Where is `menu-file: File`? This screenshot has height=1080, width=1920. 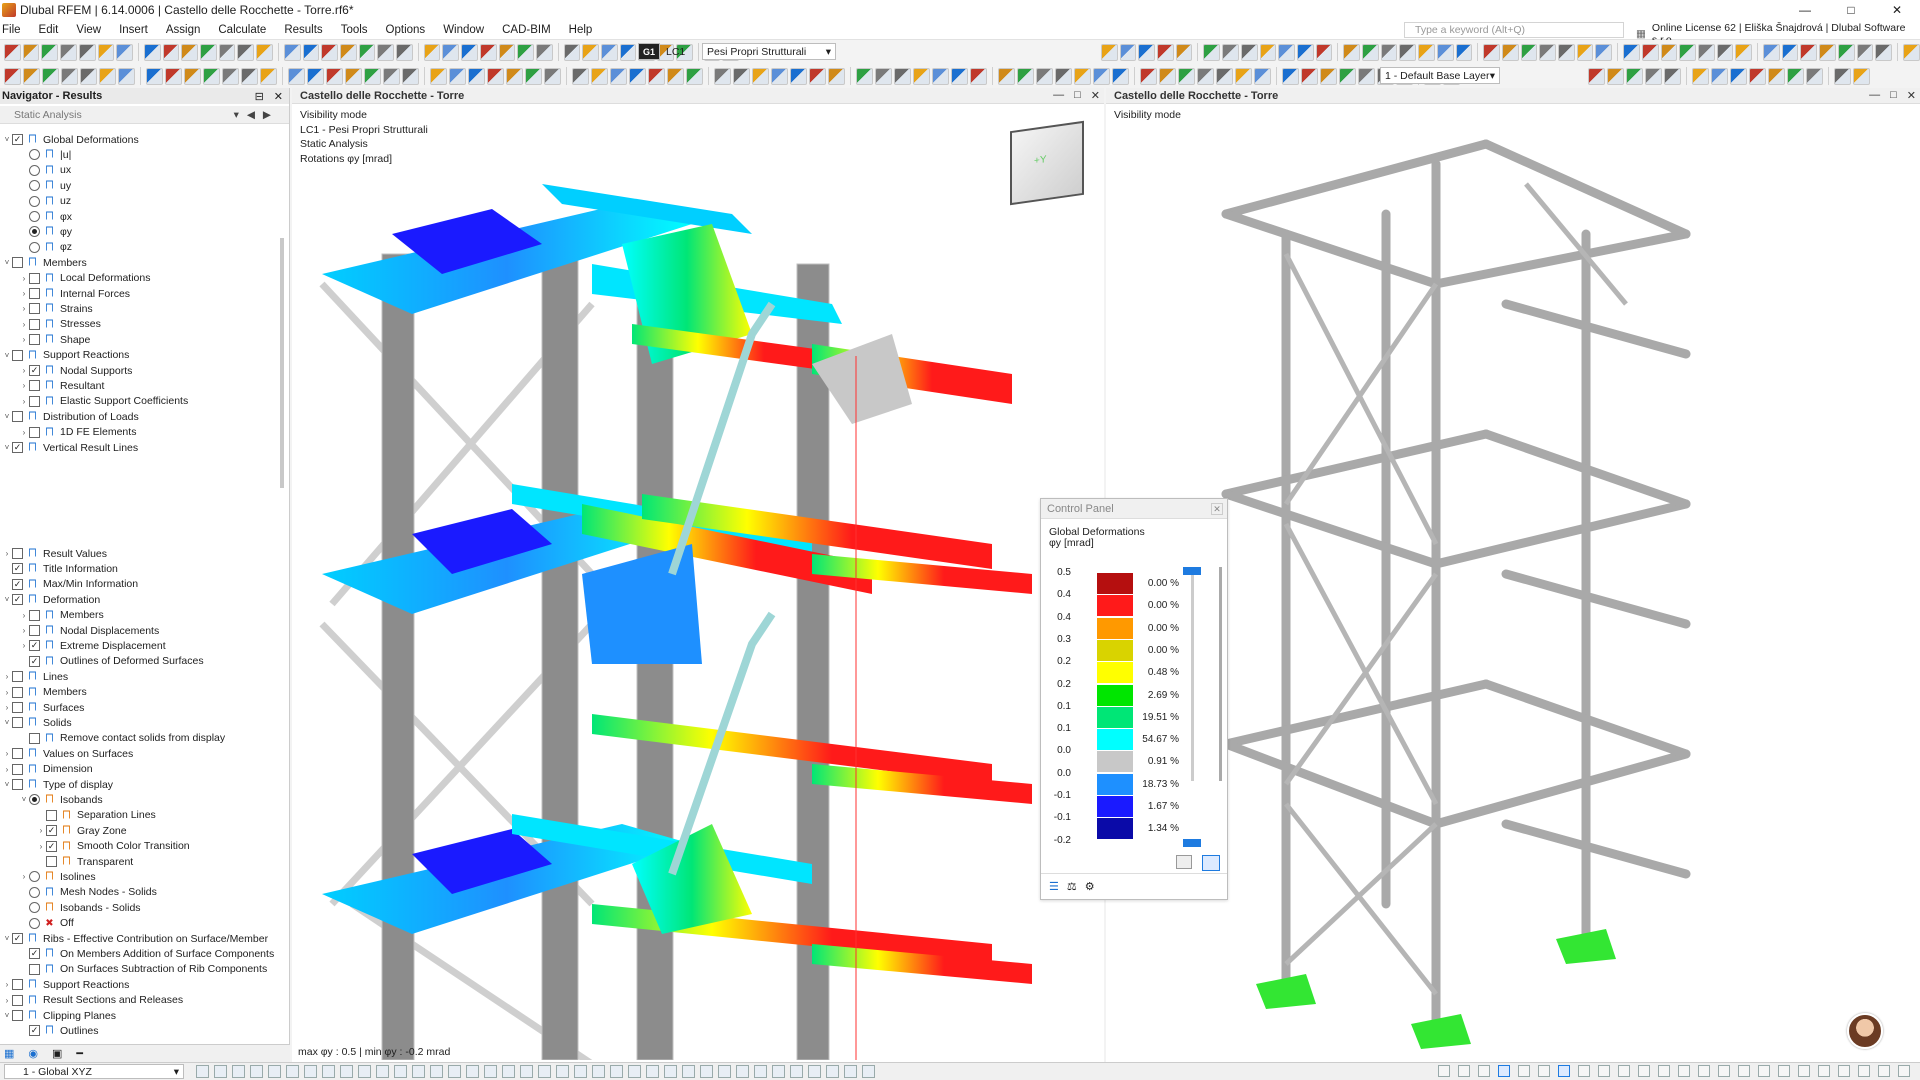
menu-file: File is located at coordinates (15, 30).